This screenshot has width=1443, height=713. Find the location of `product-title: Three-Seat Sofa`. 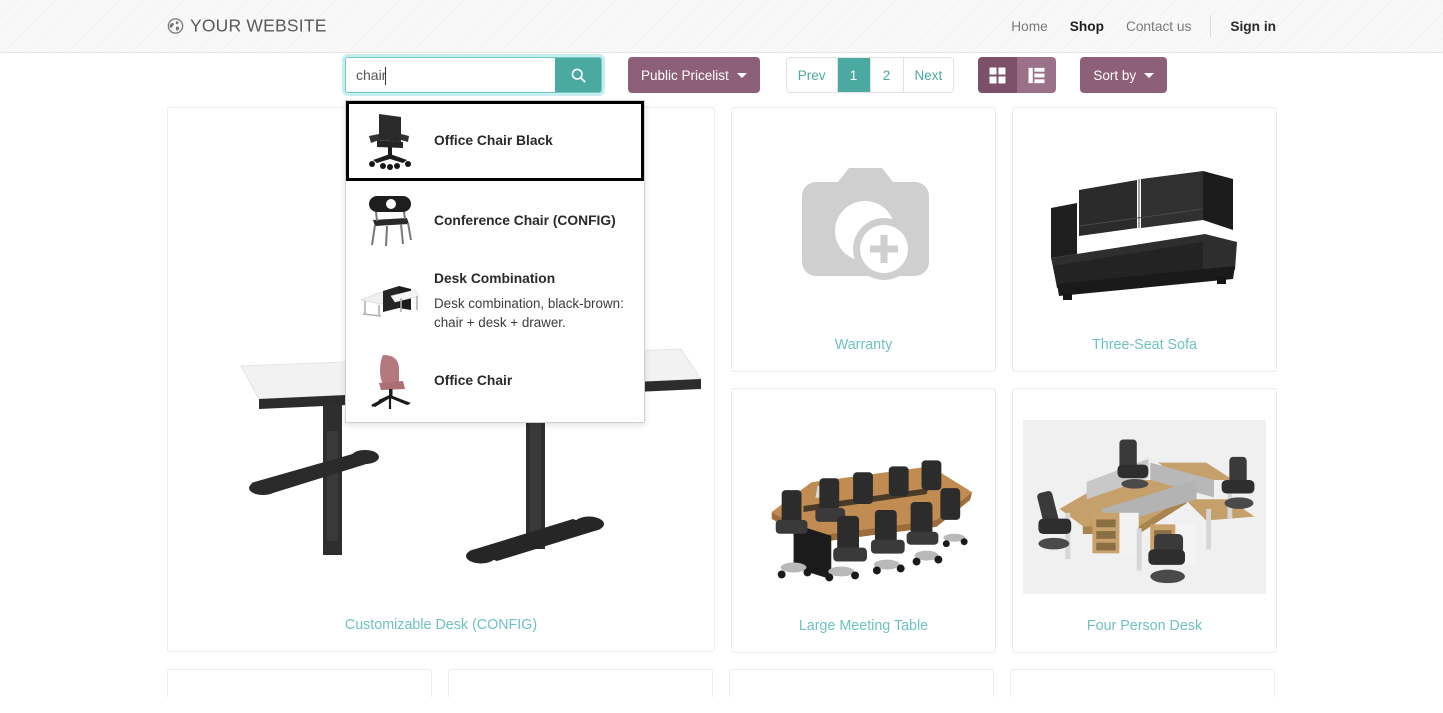

product-title: Three-Seat Sofa is located at coordinates (1144, 342).